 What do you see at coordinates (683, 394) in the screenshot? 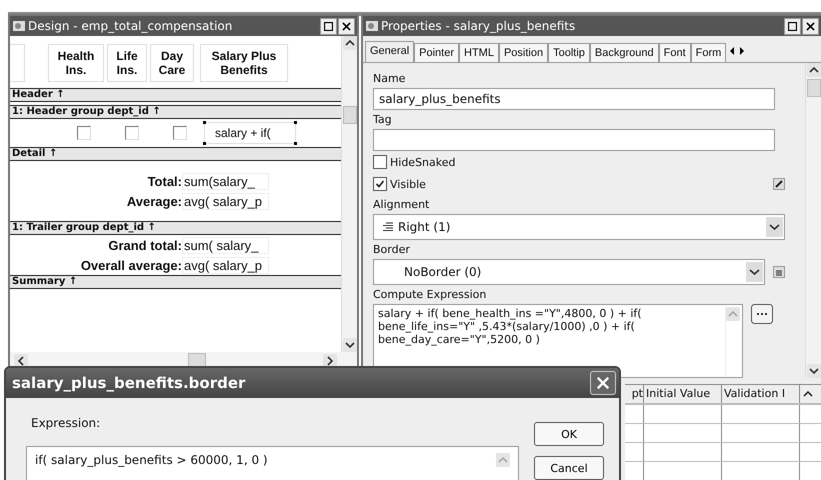
I see `column-header: Initial Value` at bounding box center [683, 394].